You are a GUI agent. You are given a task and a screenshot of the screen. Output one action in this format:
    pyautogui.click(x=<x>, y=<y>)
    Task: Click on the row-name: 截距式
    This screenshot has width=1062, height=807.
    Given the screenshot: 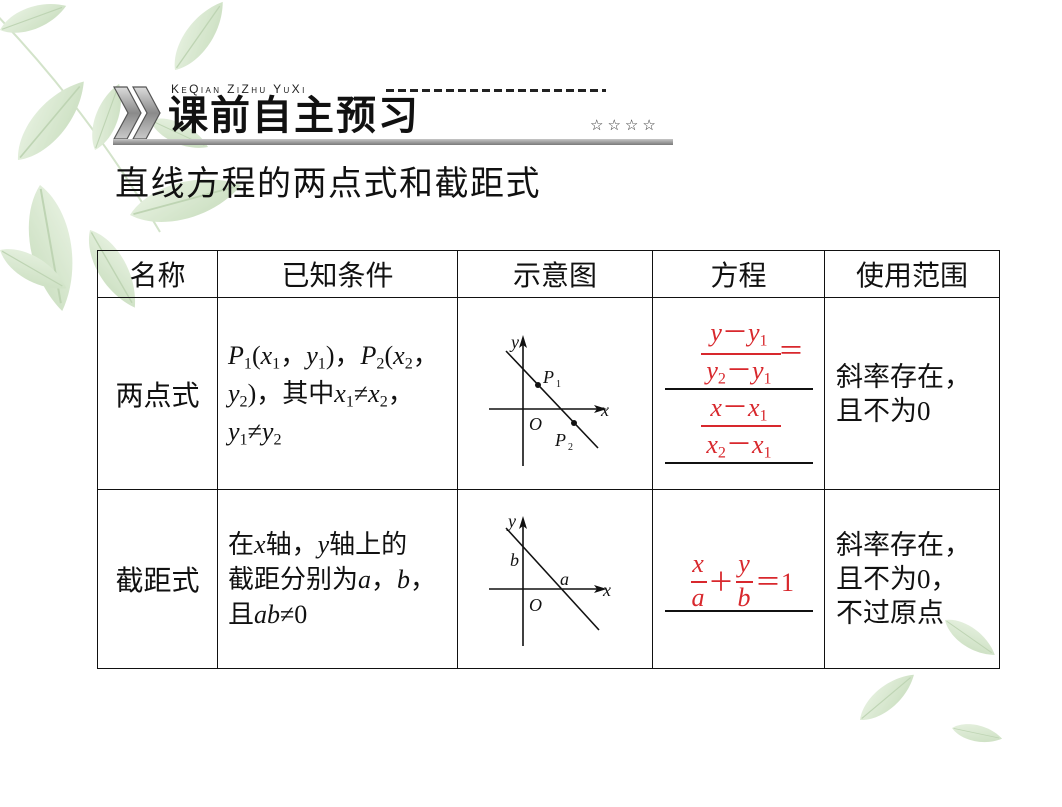 What is the action you would take?
    pyautogui.click(x=157, y=579)
    